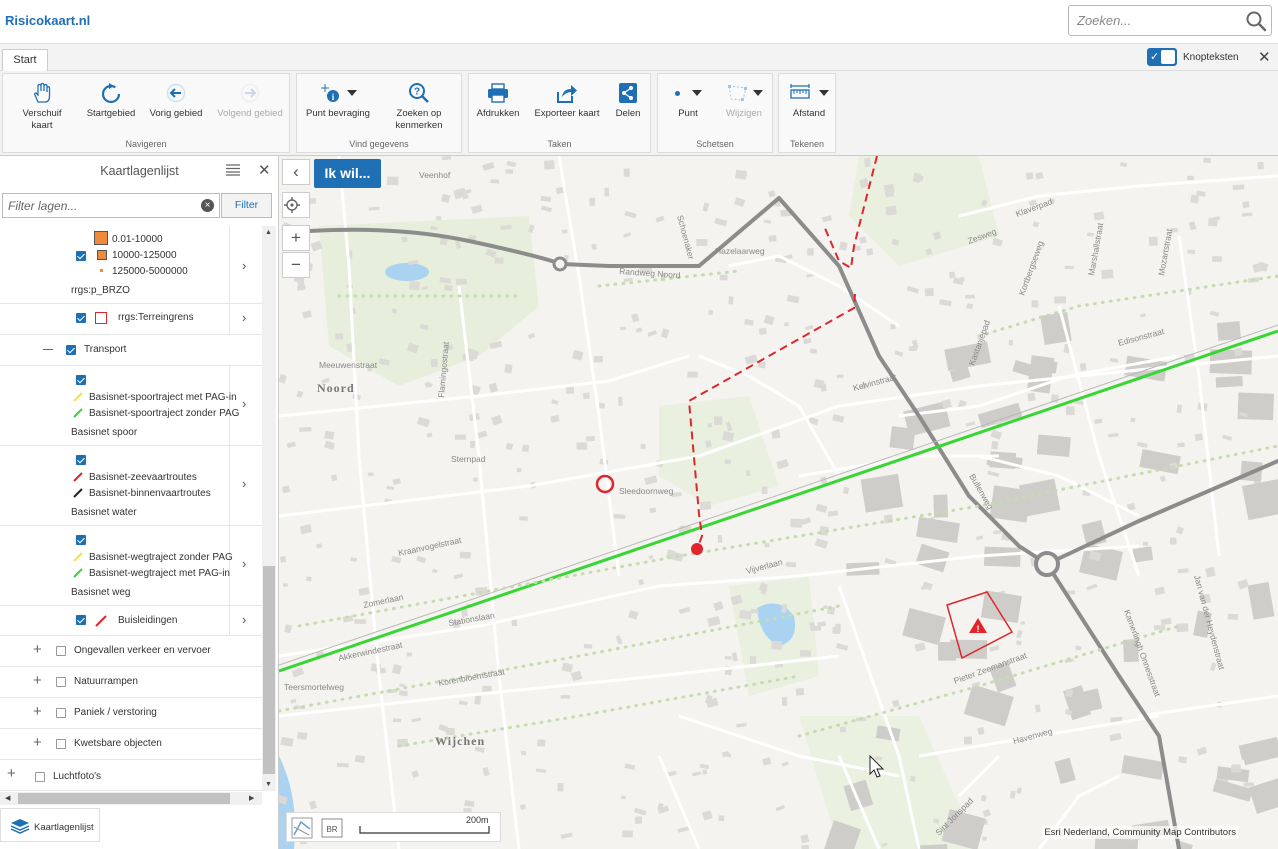 Image resolution: width=1278 pixels, height=849 pixels. I want to click on scroll-left-icon: ◀, so click(7, 798).